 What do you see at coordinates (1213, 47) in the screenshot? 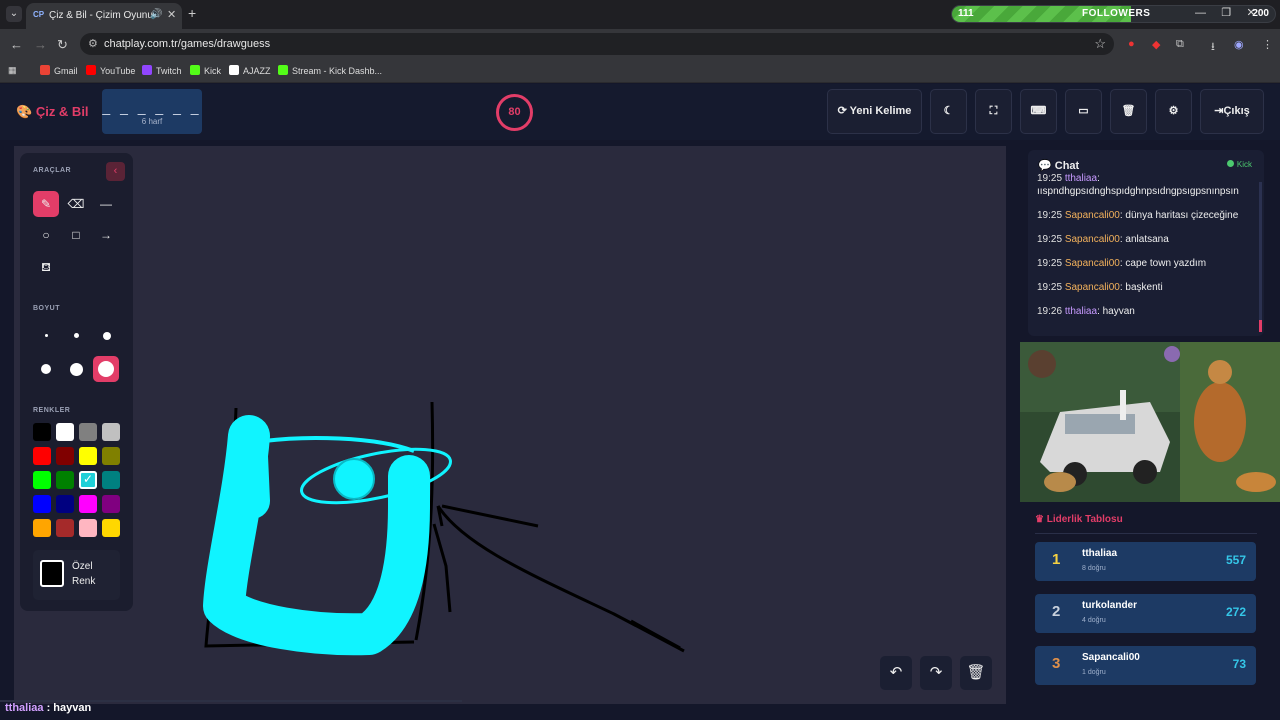
I see `download-icon: ⭳` at bounding box center [1213, 47].